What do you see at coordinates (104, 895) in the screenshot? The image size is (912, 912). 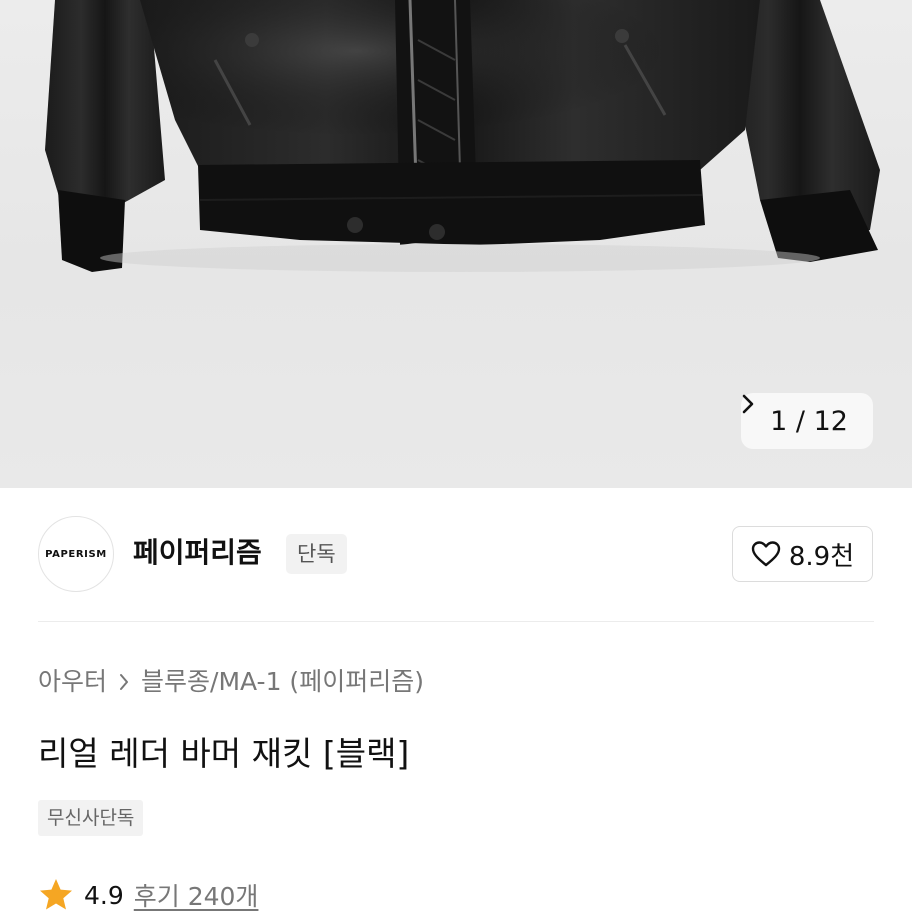 I see `rating-score: 4.9` at bounding box center [104, 895].